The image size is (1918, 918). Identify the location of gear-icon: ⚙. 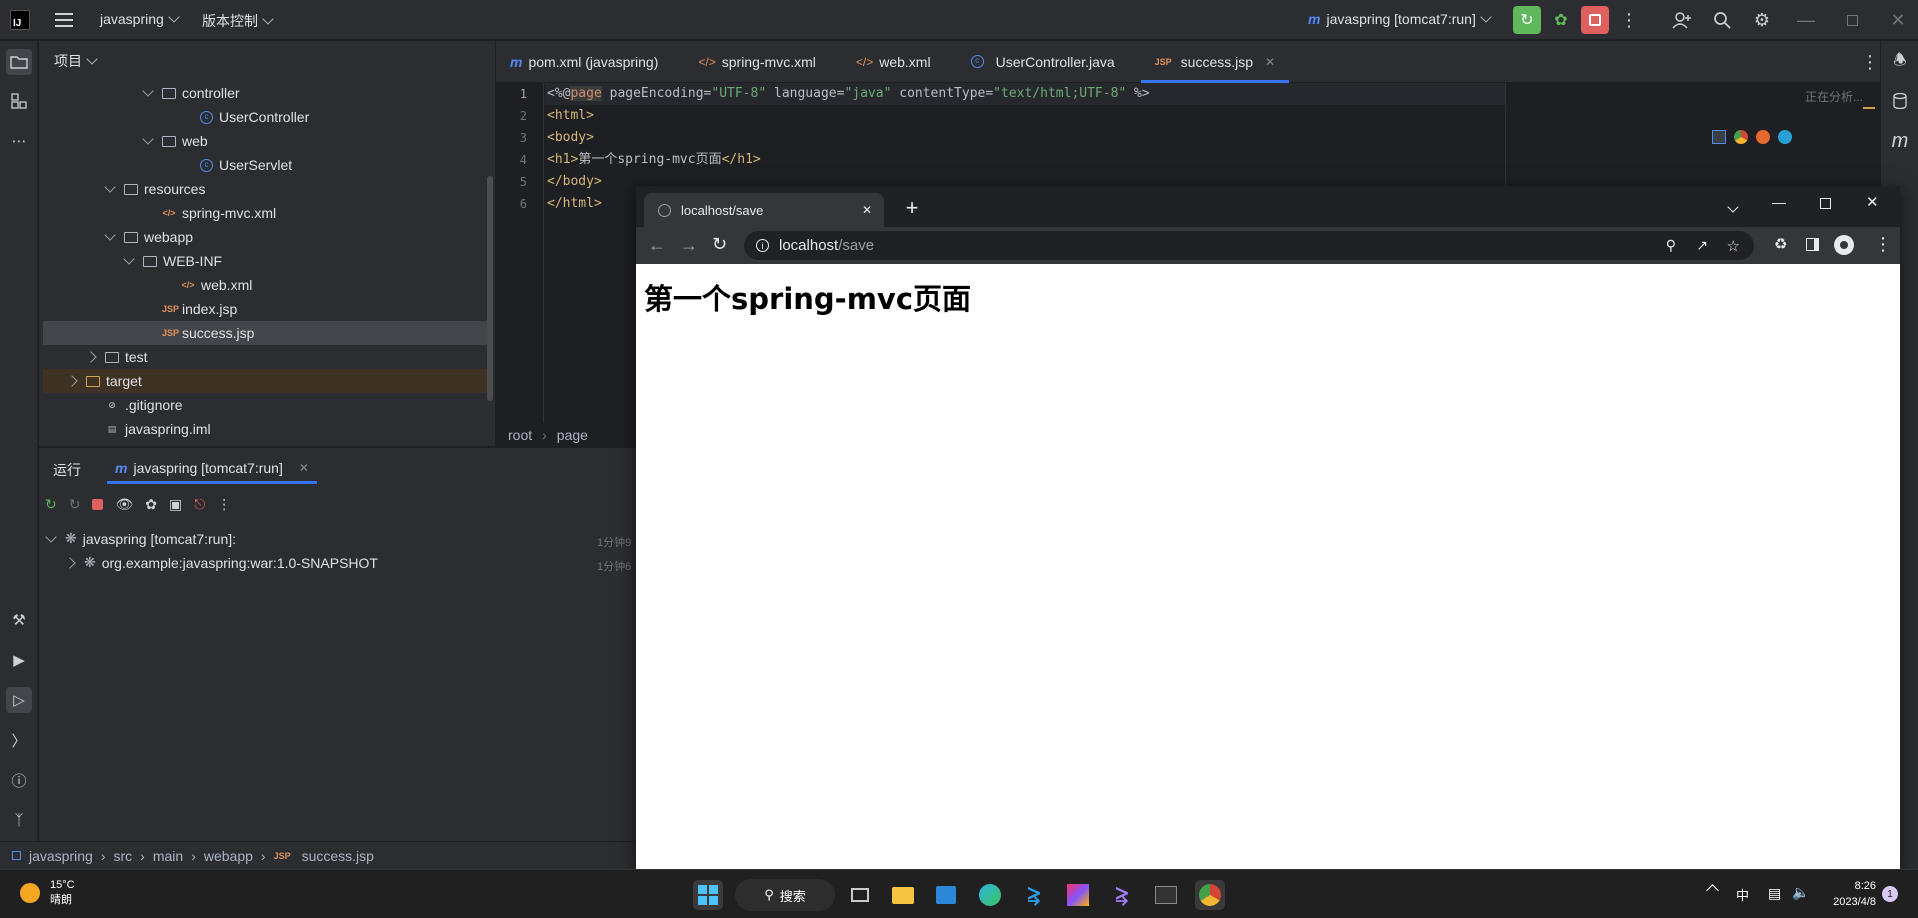
(1762, 20).